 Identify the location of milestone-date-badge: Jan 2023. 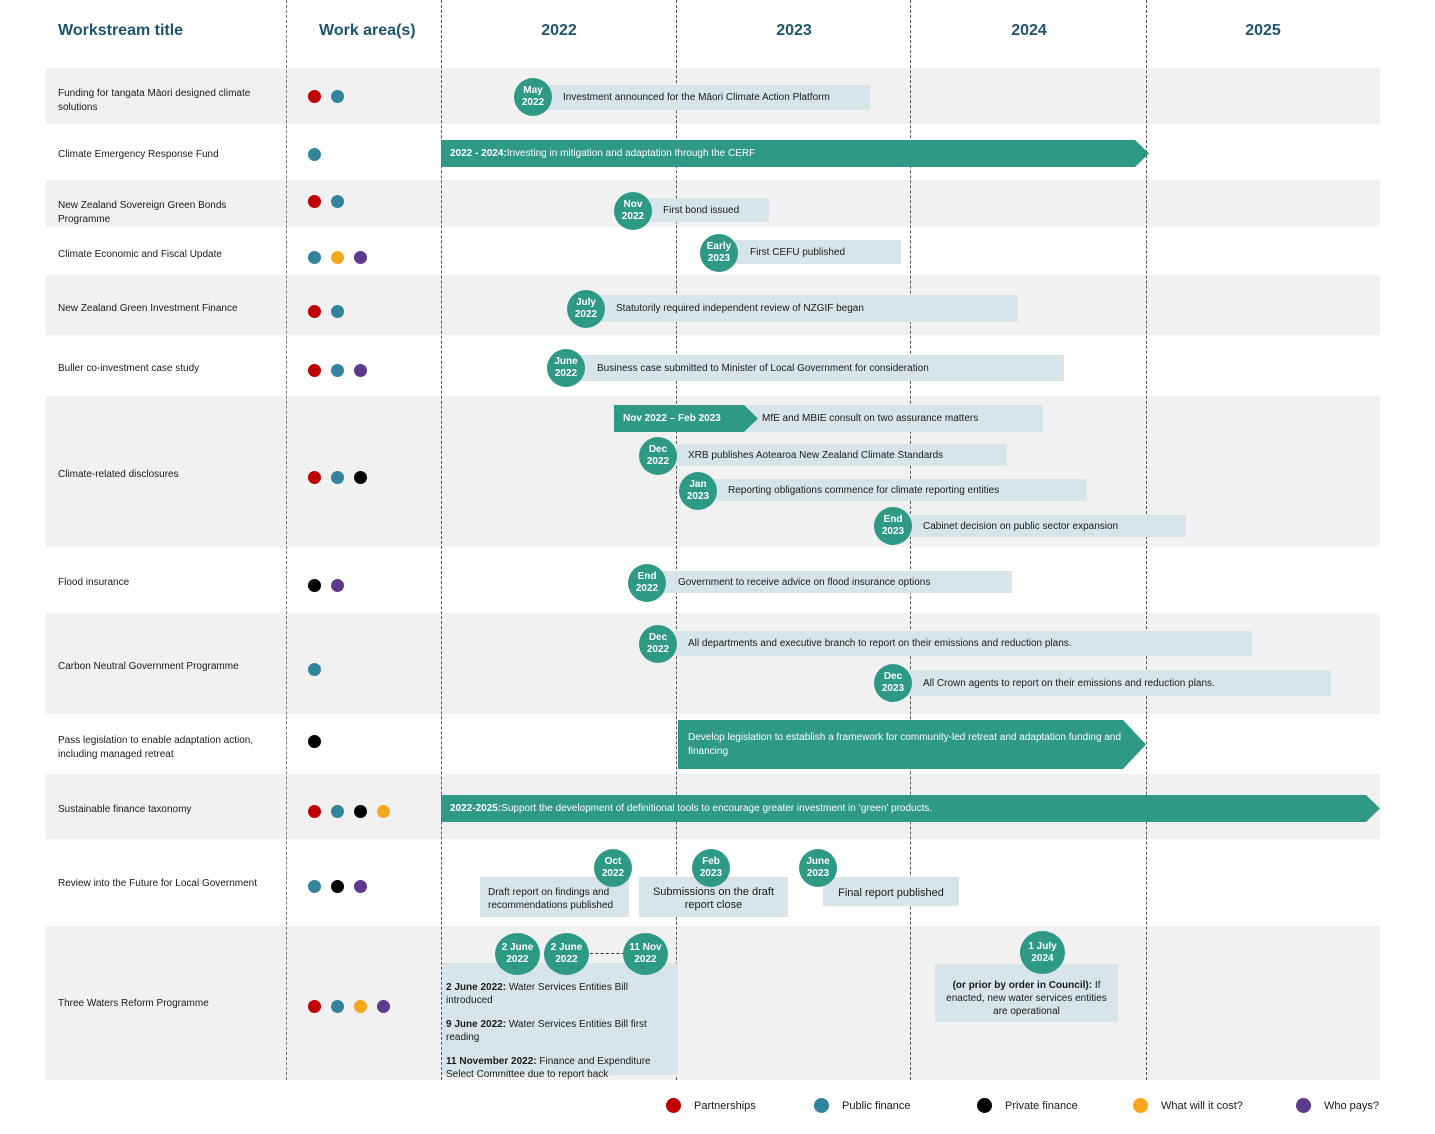
(698, 491).